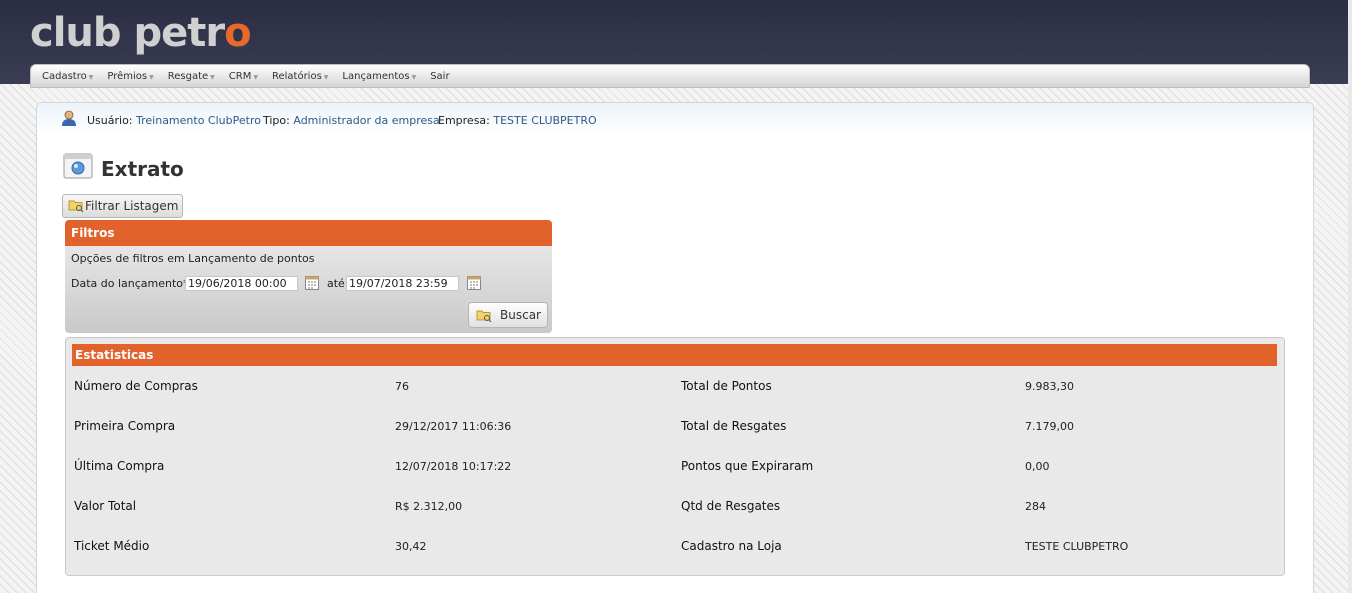  Describe the element at coordinates (136, 386) in the screenshot. I see `stat-label: Número de Compras` at that location.